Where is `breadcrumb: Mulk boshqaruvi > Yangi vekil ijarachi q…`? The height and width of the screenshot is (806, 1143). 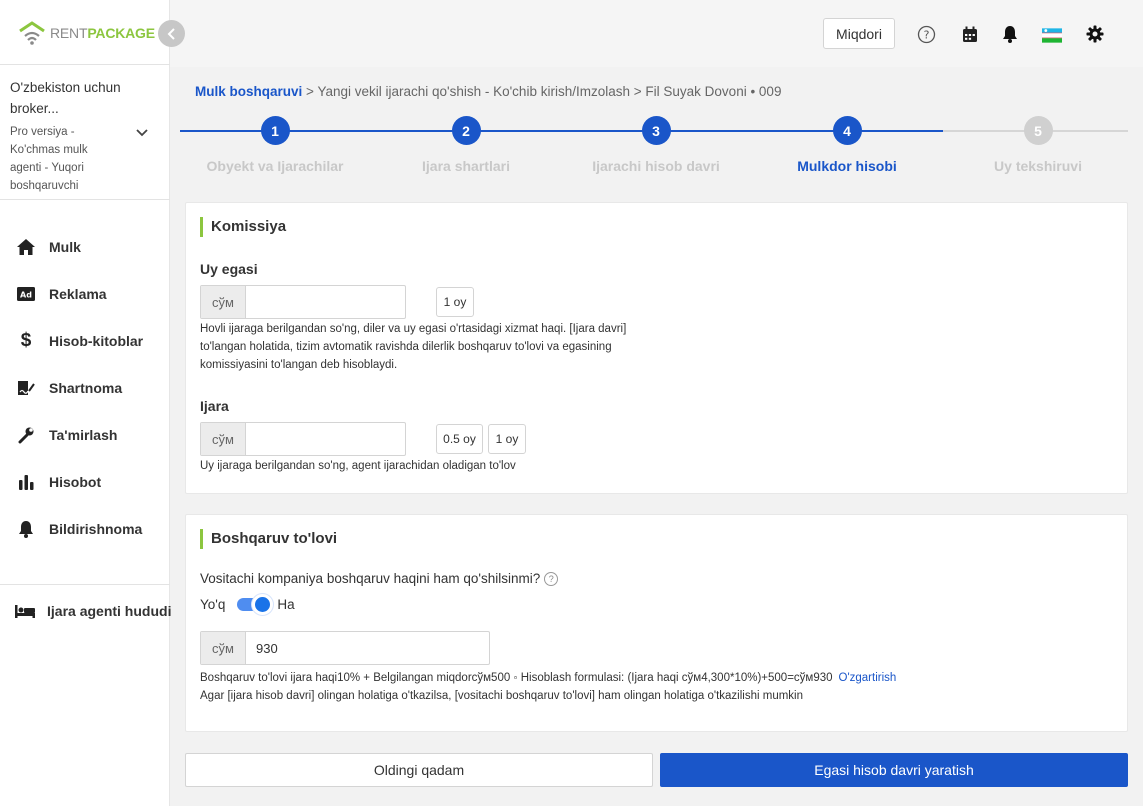
breadcrumb: Mulk boshqaruvi > Yangi vekil ijarachi q… is located at coordinates (488, 91).